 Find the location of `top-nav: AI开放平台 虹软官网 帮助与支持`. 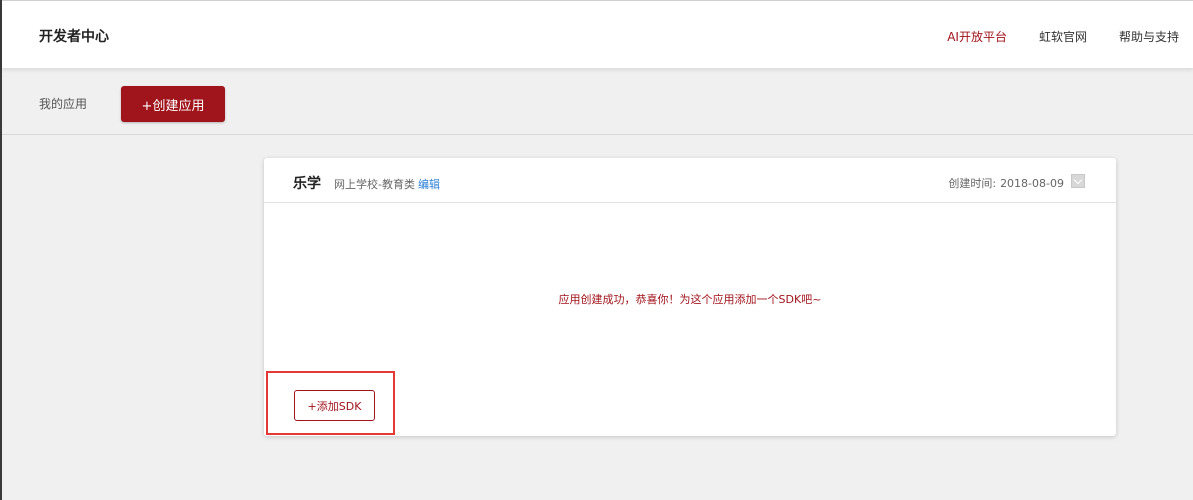

top-nav: AI开放平台 虹软官网 帮助与支持 is located at coordinates (1047, 36).